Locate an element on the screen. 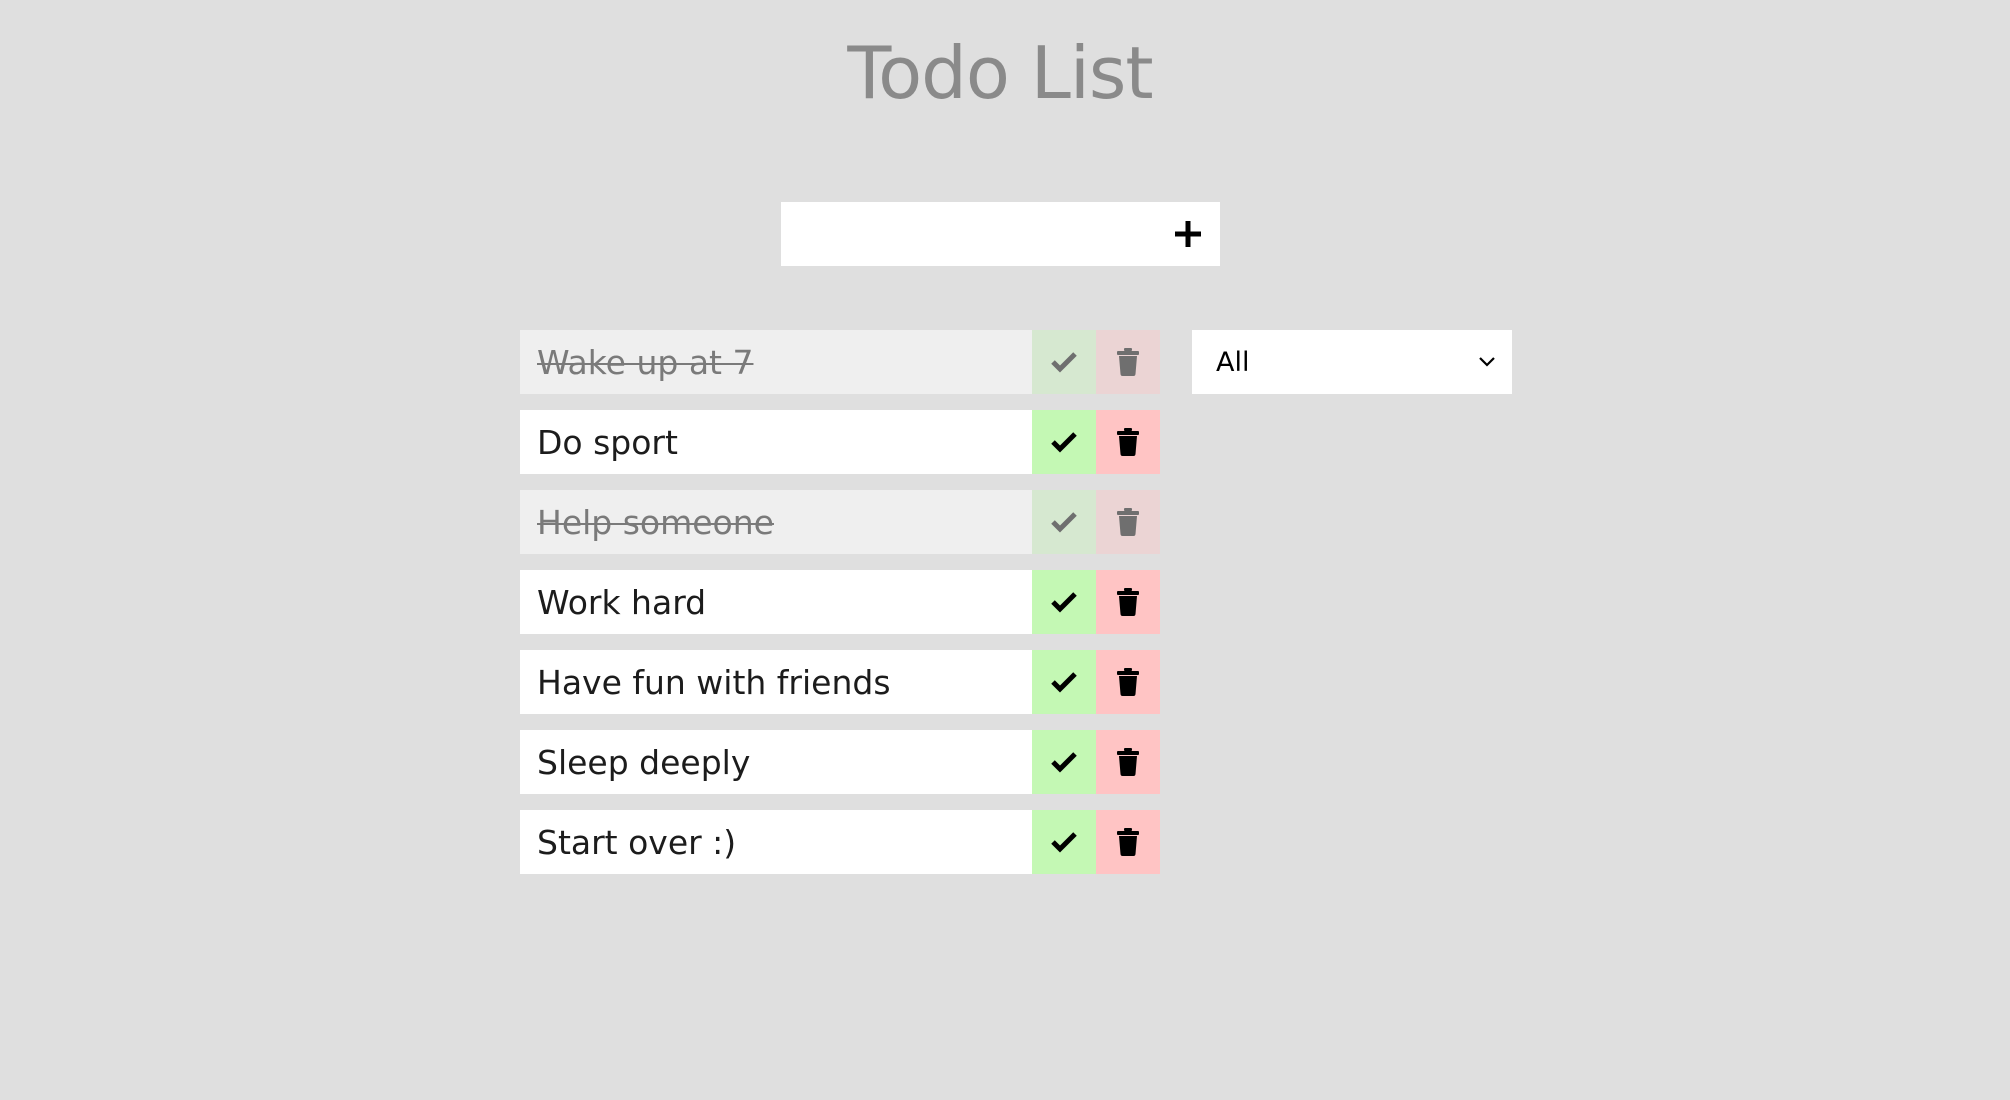 The height and width of the screenshot is (1100, 2010). todo-item: Wake up at 7 is located at coordinates (840, 362).